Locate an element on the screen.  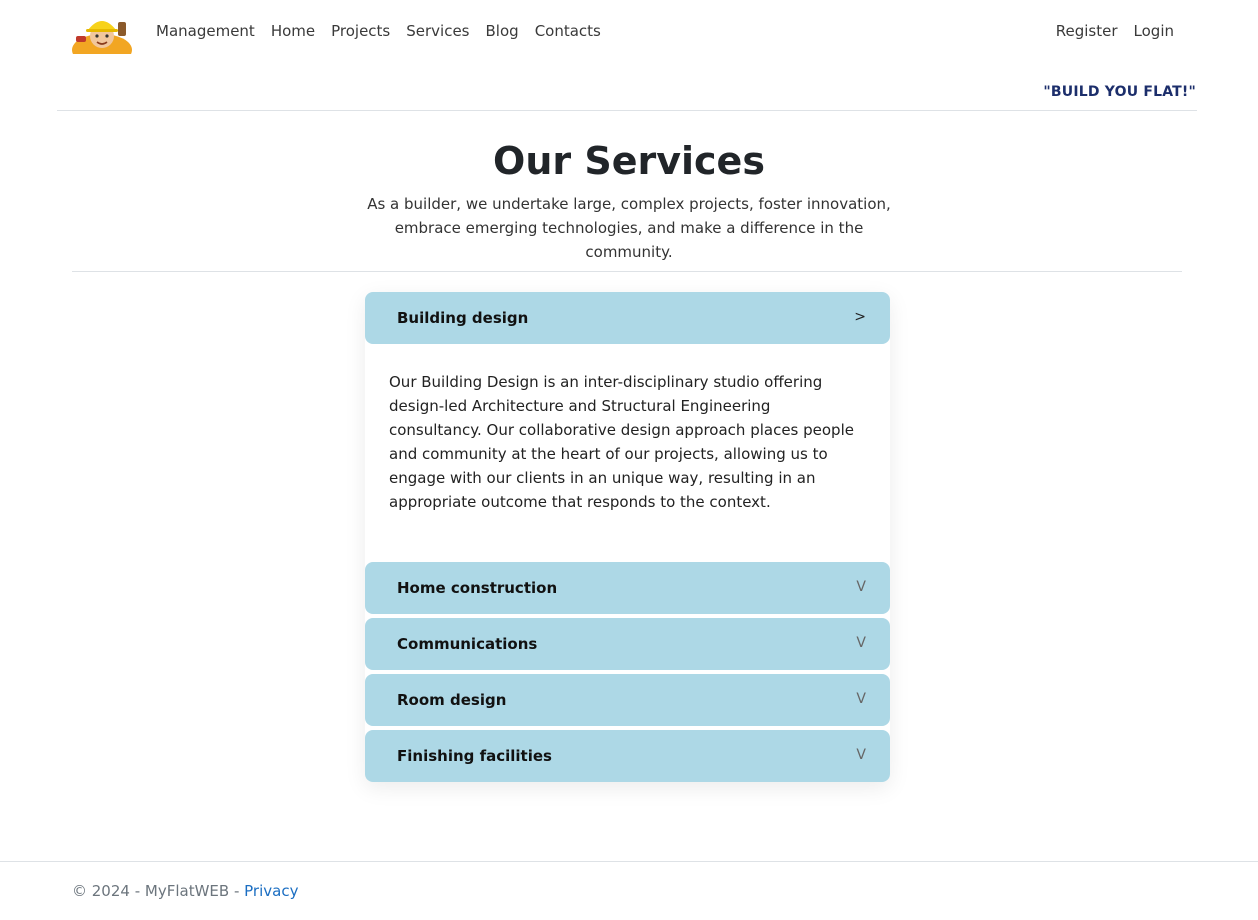
header-divider is located at coordinates (627, 110).